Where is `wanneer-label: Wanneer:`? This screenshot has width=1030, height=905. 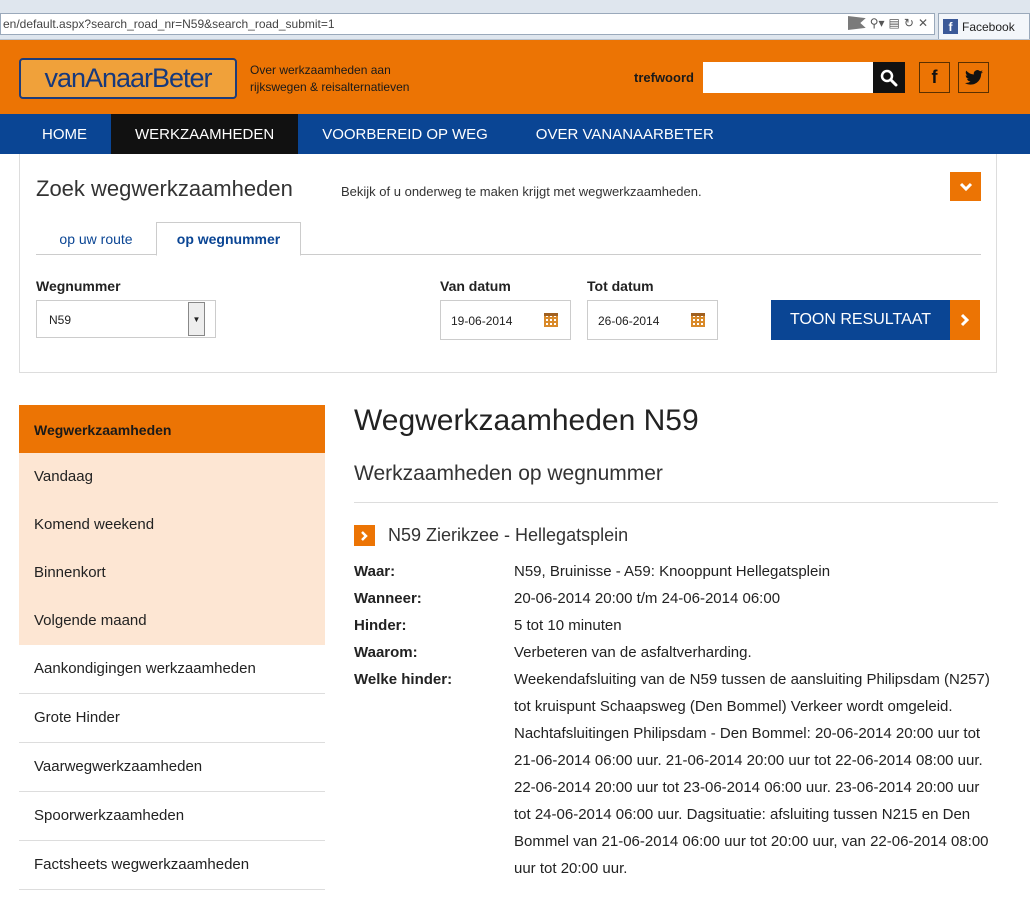 wanneer-label: Wanneer: is located at coordinates (388, 598).